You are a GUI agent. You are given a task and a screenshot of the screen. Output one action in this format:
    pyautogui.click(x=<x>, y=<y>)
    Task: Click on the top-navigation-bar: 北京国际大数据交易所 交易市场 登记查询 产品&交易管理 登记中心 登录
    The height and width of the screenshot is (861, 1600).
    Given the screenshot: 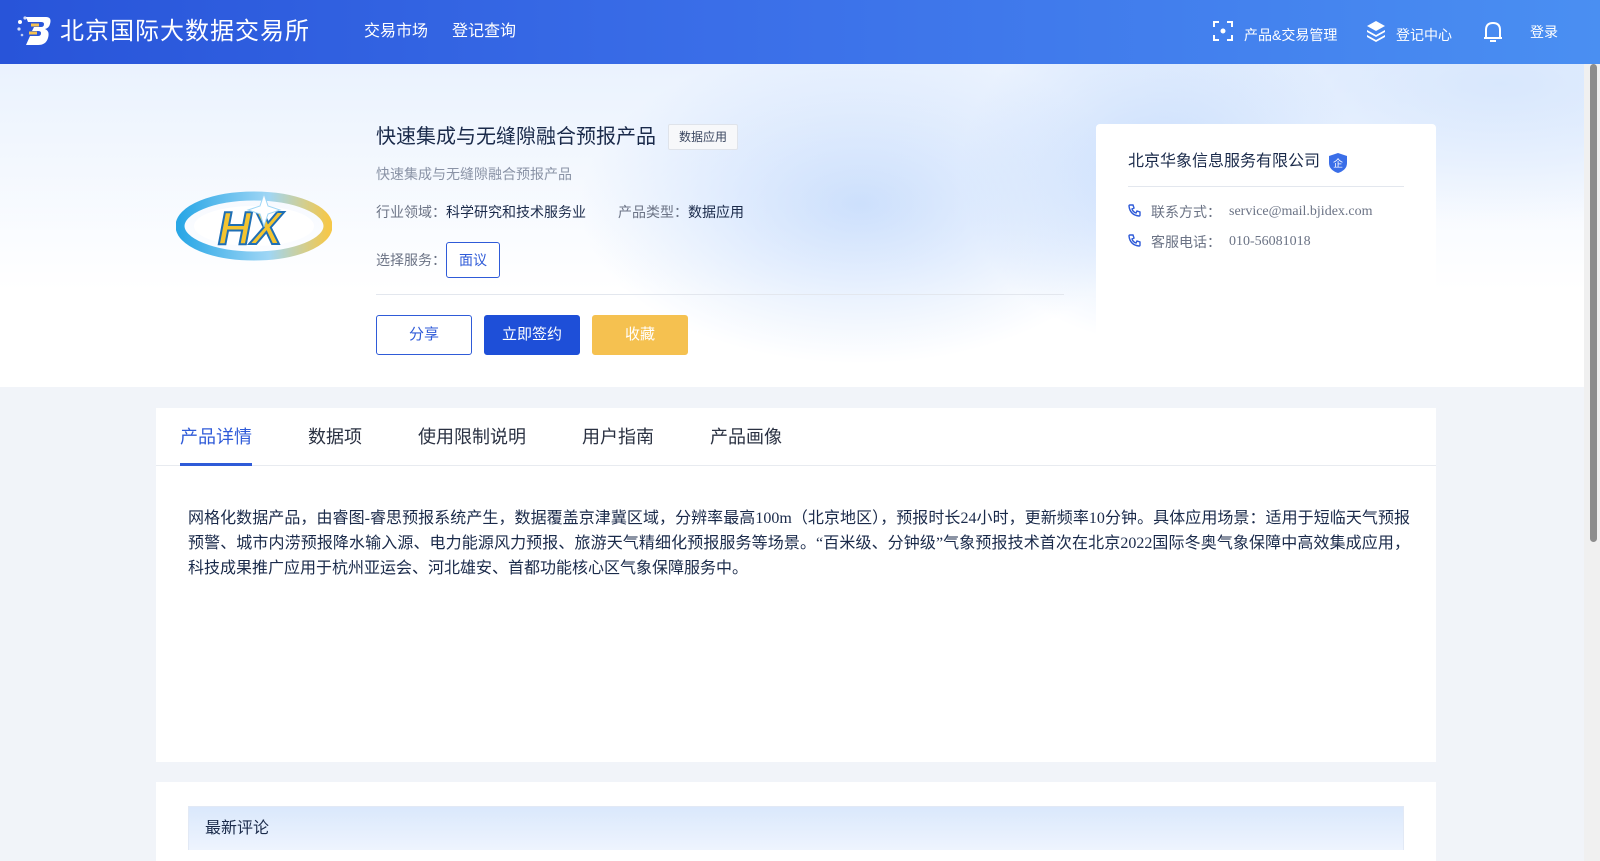 What is the action you would take?
    pyautogui.click(x=800, y=32)
    